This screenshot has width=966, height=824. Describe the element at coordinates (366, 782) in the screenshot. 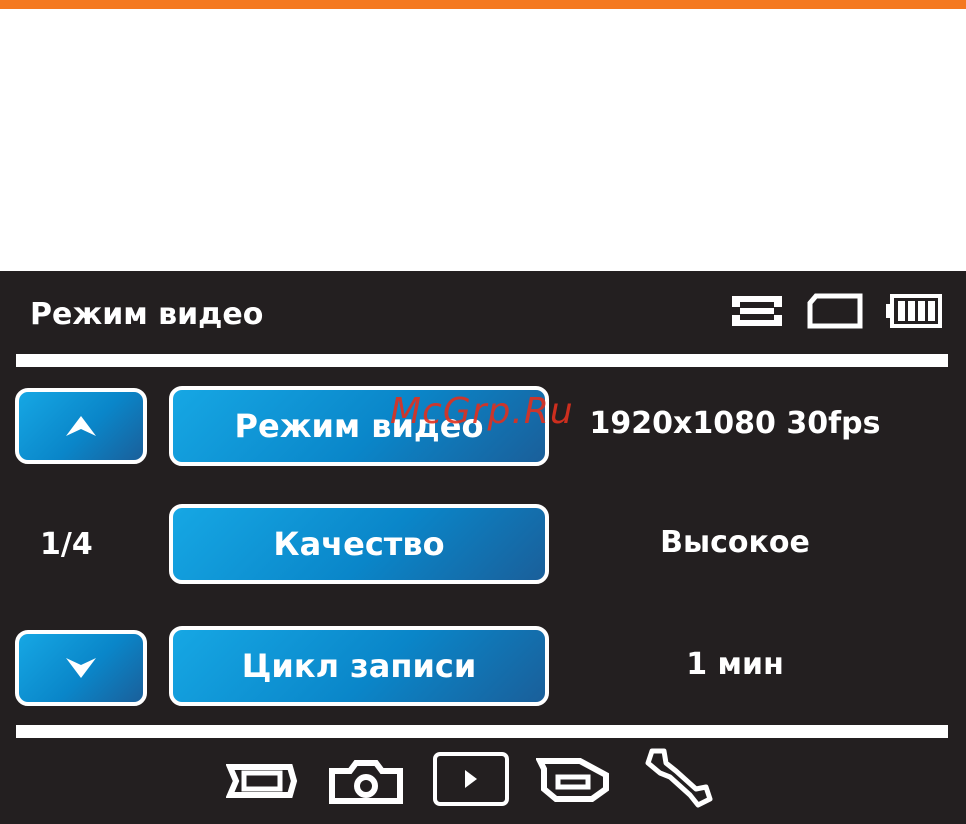

I see `photo-camera-icon` at that location.